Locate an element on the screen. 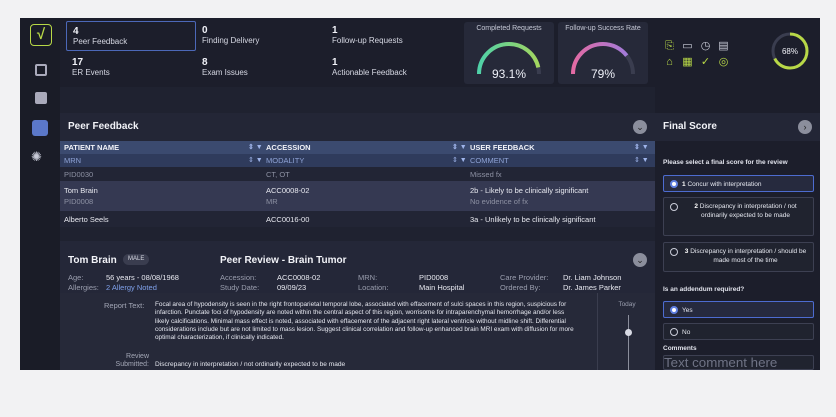 The width and height of the screenshot is (836, 417). stat-label: Finding Delivery is located at coordinates (231, 40).